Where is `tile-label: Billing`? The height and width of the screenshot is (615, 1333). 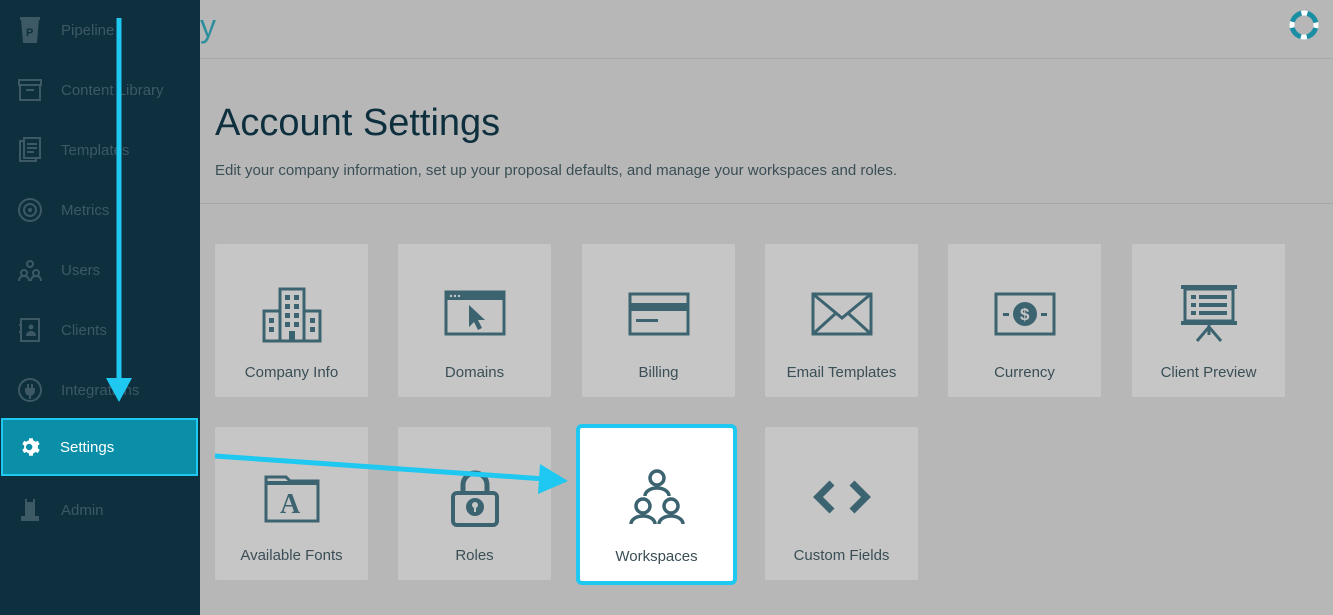
tile-label: Billing is located at coordinates (658, 372).